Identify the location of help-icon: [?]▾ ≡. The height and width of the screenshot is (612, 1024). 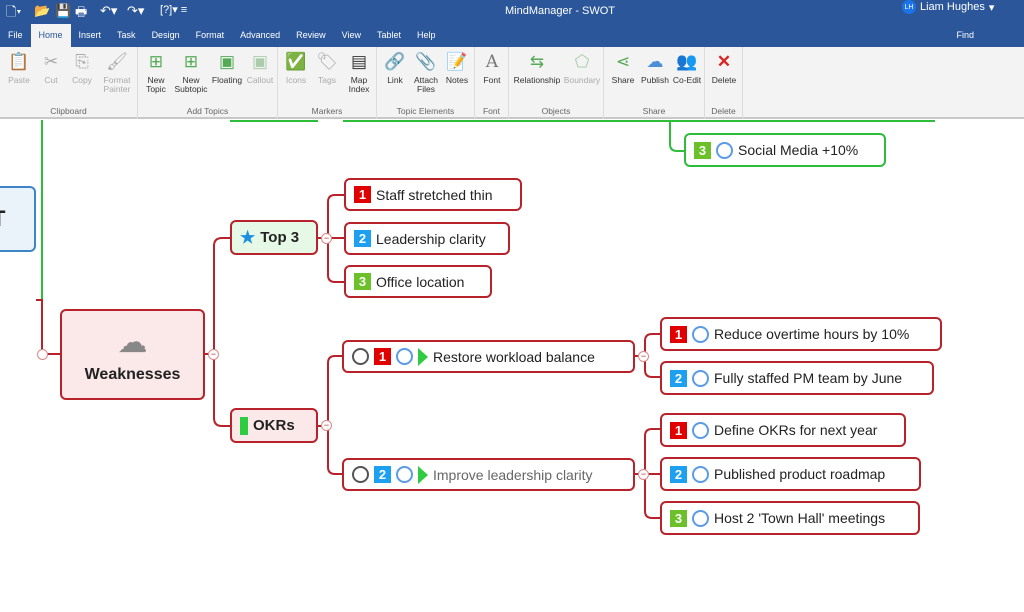
(173, 9).